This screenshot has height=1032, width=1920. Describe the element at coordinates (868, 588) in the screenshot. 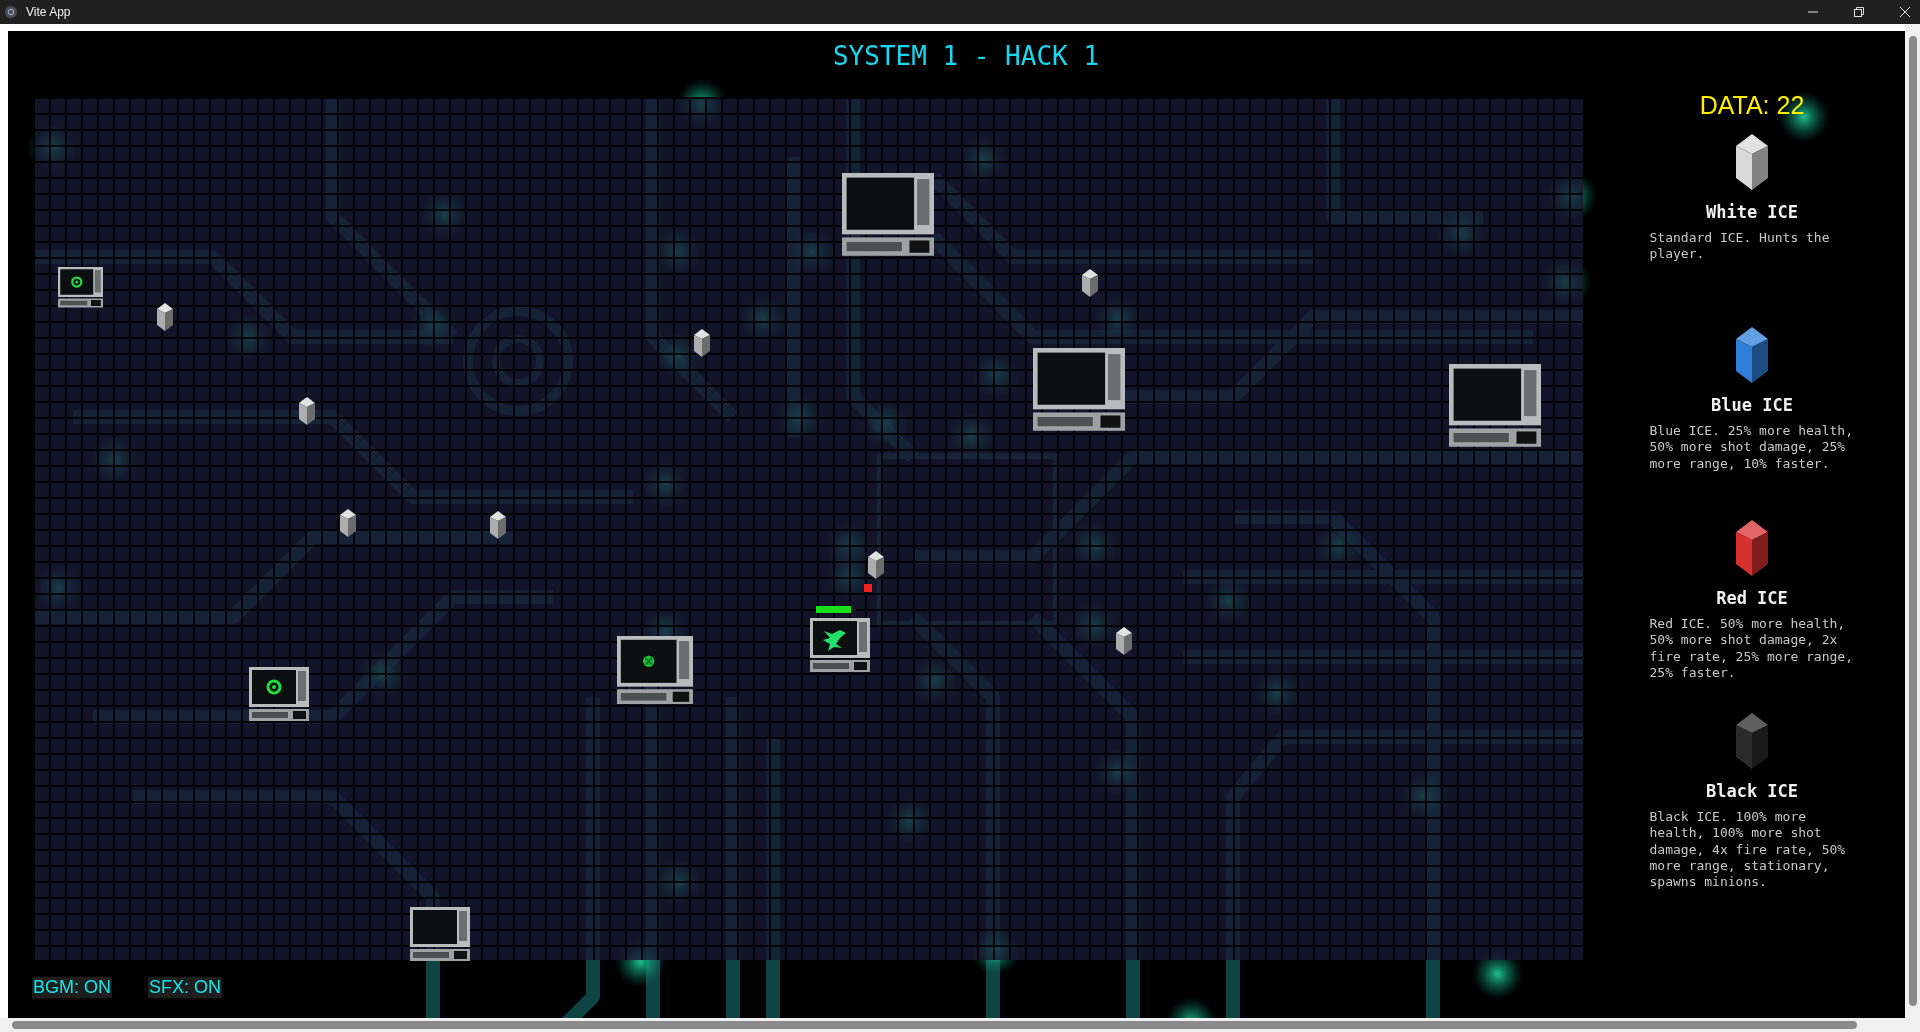

I see `projectile` at that location.